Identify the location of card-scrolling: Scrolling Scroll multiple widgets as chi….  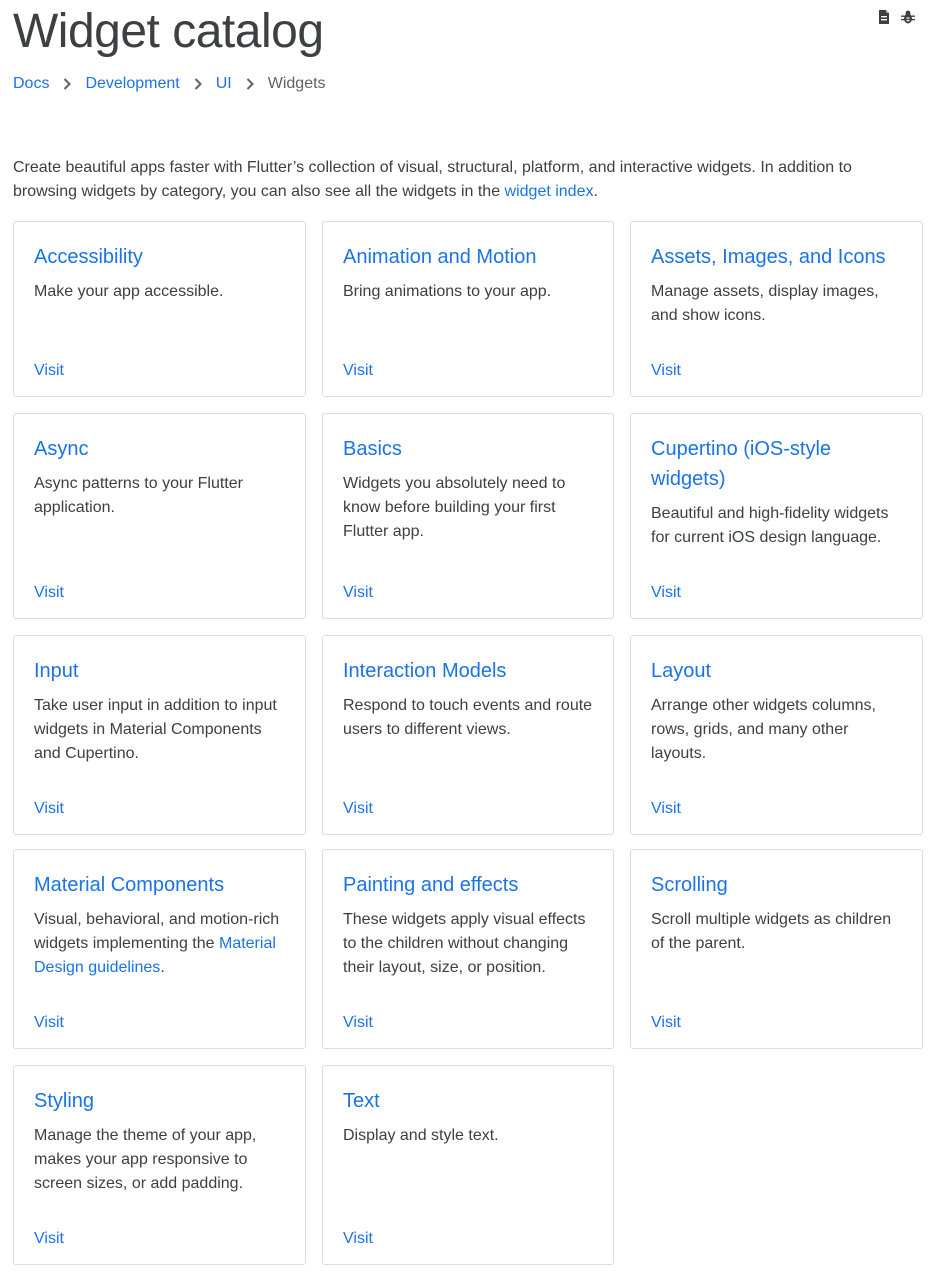
(776, 949).